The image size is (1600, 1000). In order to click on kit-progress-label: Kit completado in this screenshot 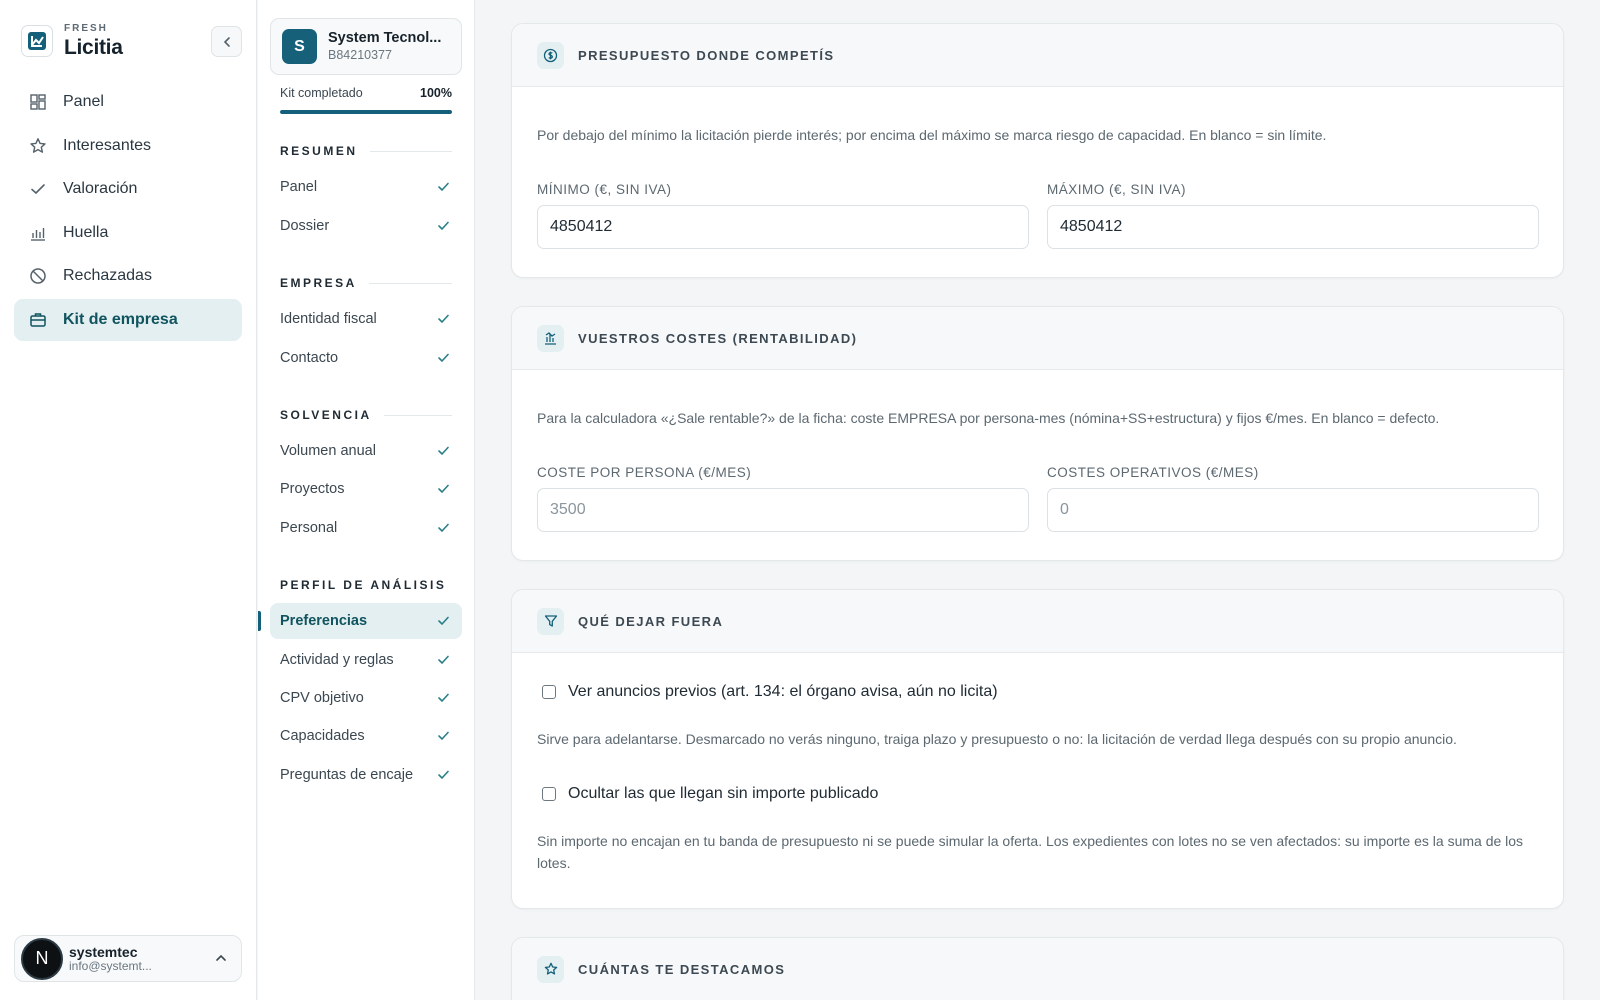, I will do `click(321, 93)`.